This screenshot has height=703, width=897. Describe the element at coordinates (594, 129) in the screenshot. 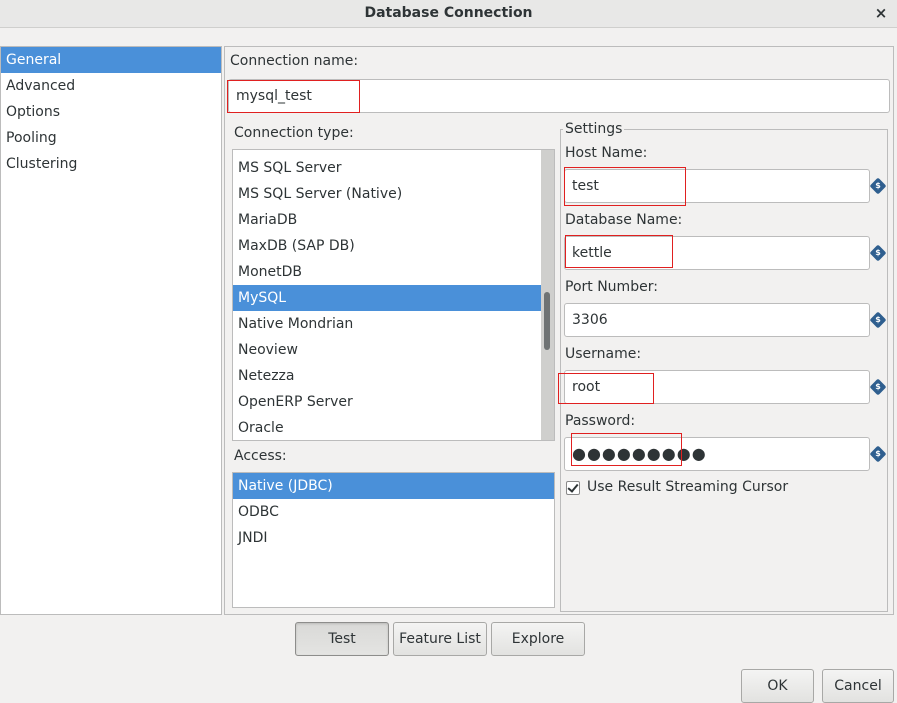

I see `settings-legend: Settings` at that location.